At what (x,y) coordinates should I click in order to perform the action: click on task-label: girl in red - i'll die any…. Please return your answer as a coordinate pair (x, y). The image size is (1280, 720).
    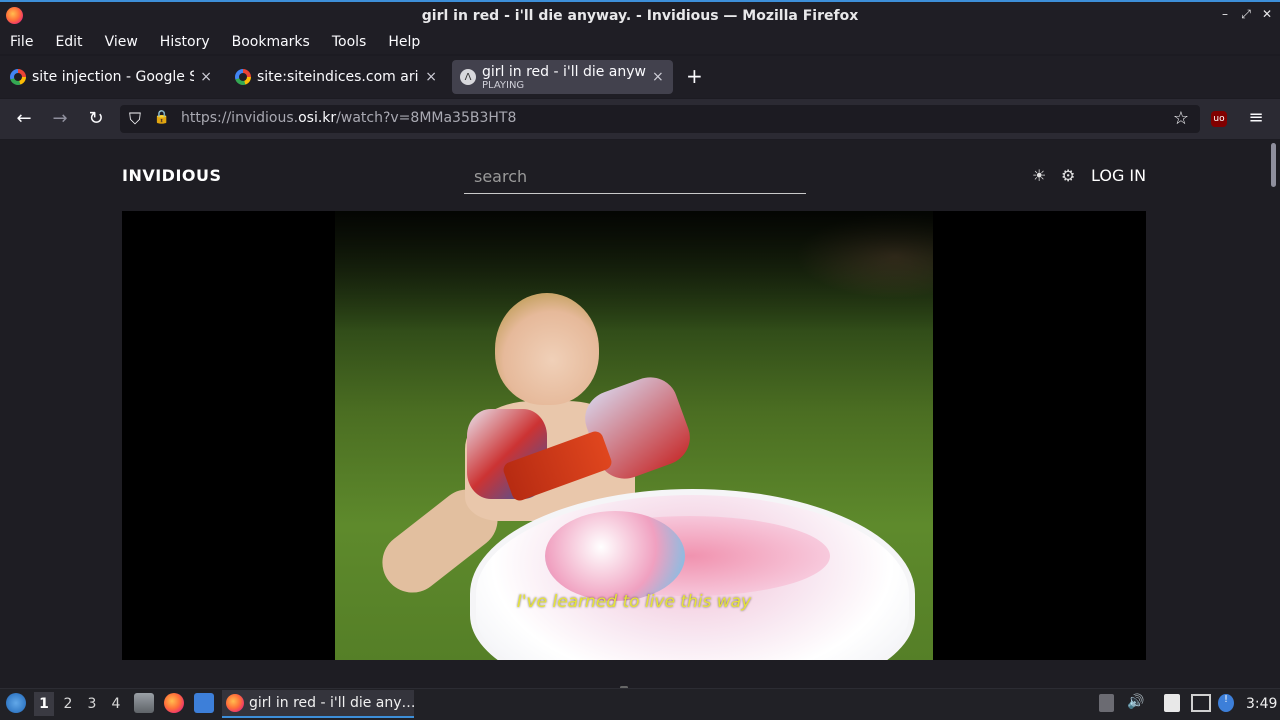
    Looking at the image, I should click on (331, 703).